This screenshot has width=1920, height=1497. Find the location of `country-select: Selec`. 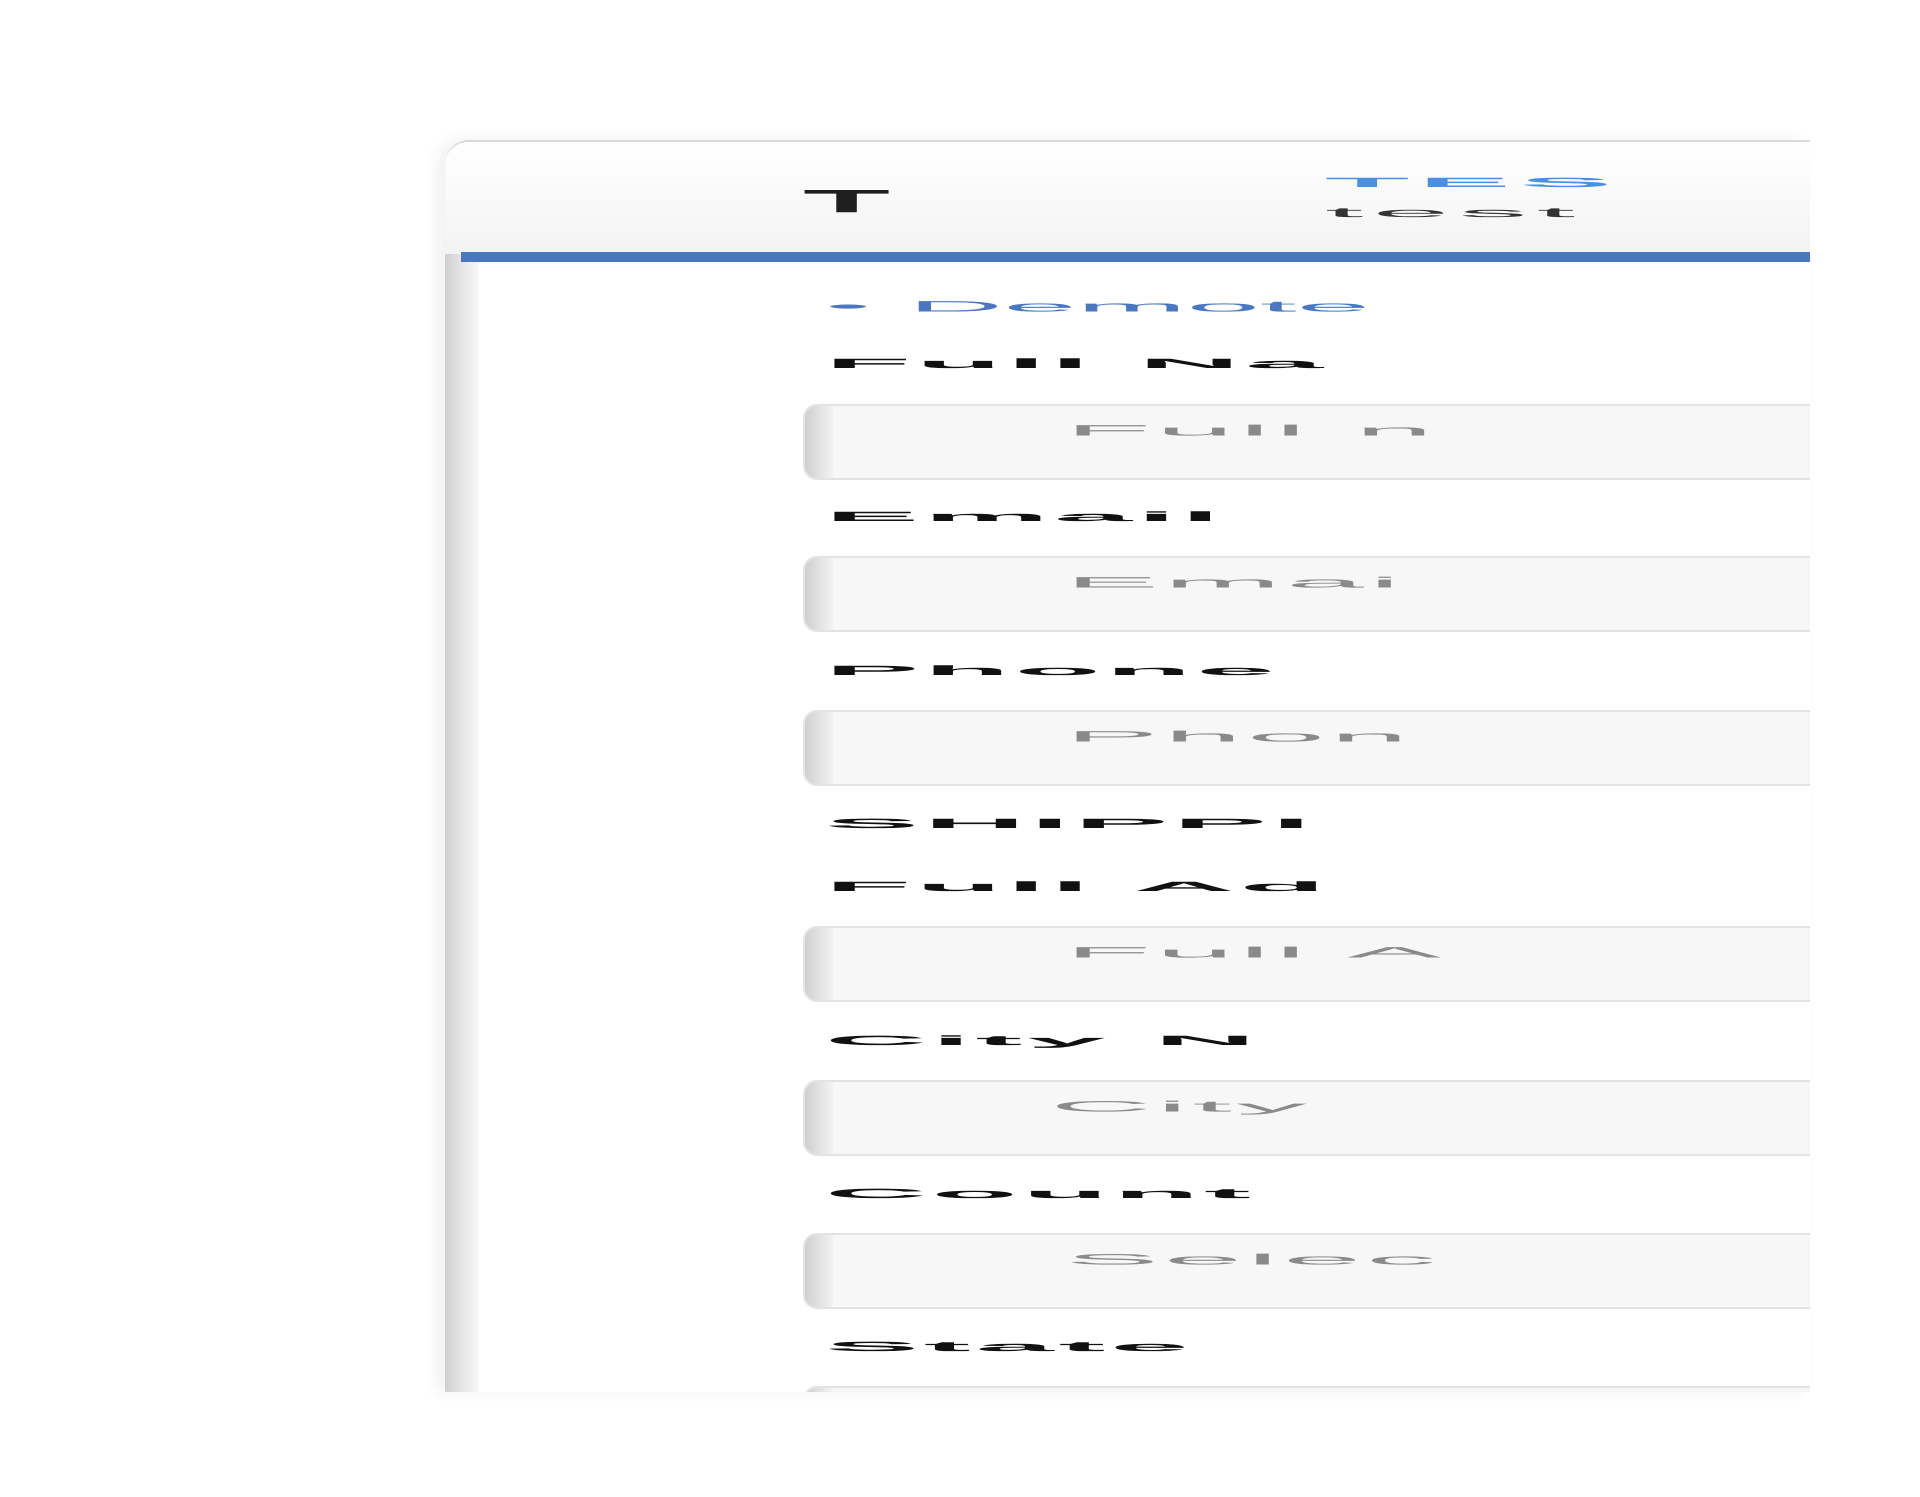

country-select: Selec is located at coordinates (1306, 1271).